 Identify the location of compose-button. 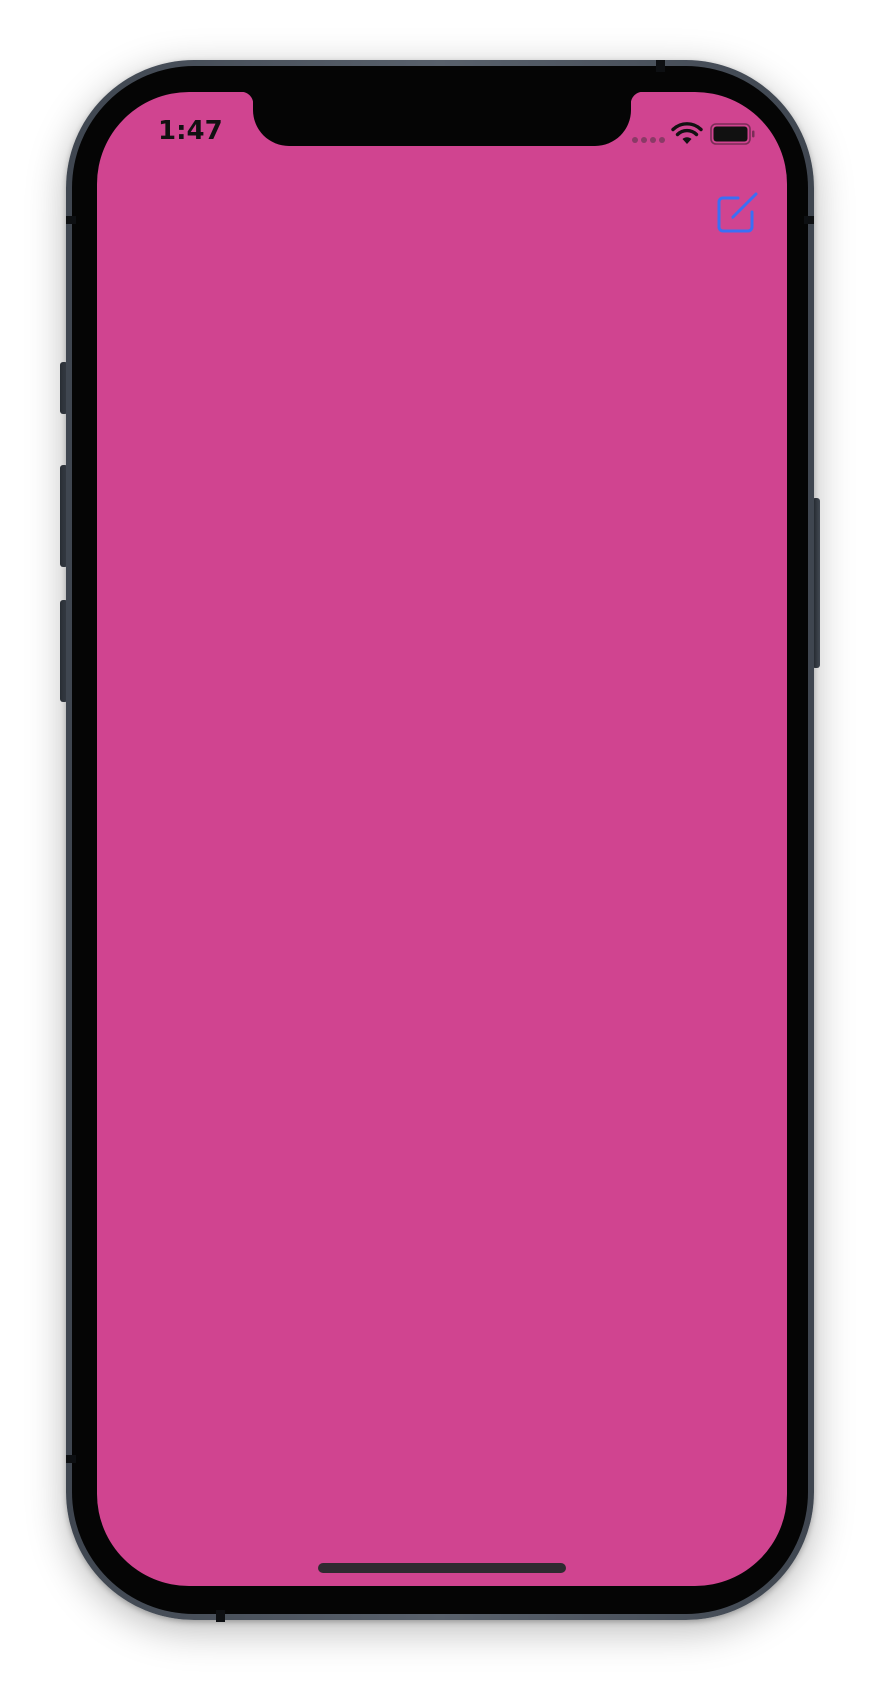
(738, 212).